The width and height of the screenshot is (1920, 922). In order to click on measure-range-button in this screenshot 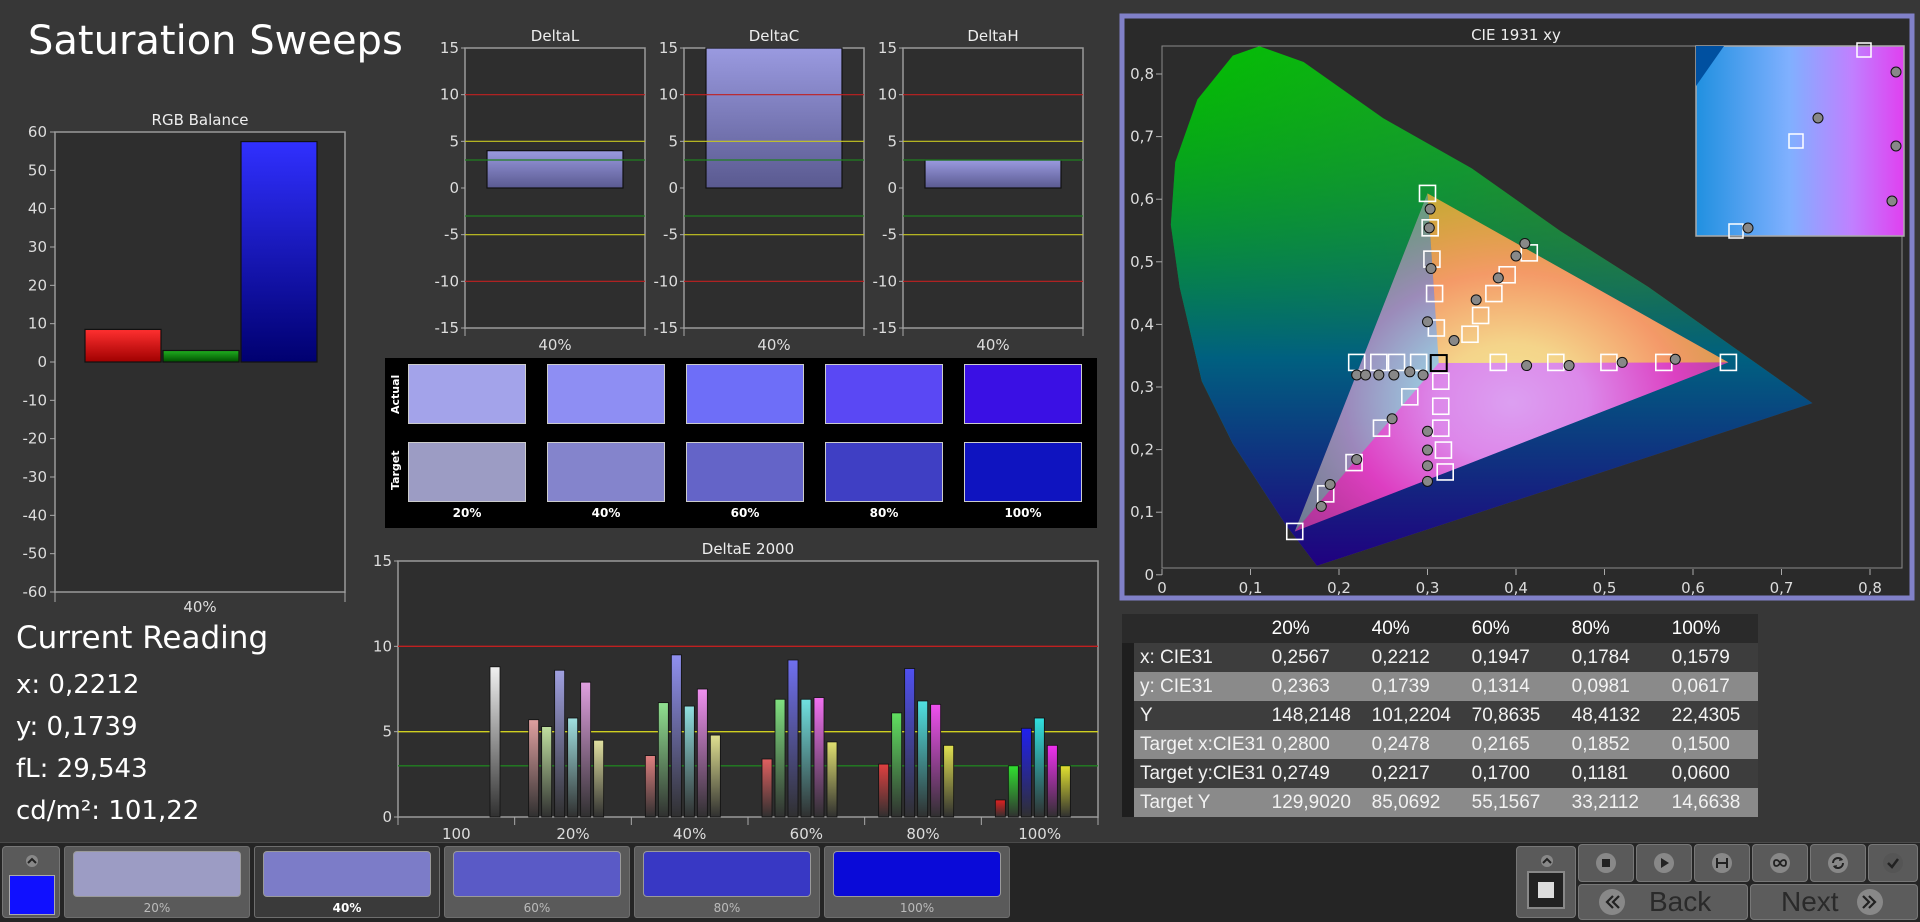, I will do `click(1722, 863)`.